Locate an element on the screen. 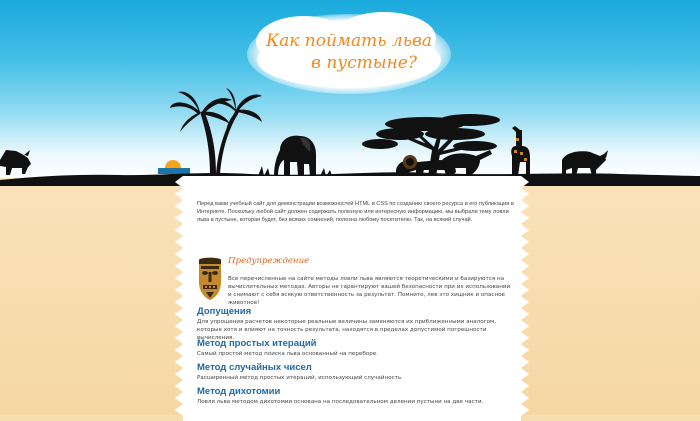 Image resolution: width=700 pixels, height=421 pixels. site-title-line2: в пустыне? is located at coordinates (364, 63).